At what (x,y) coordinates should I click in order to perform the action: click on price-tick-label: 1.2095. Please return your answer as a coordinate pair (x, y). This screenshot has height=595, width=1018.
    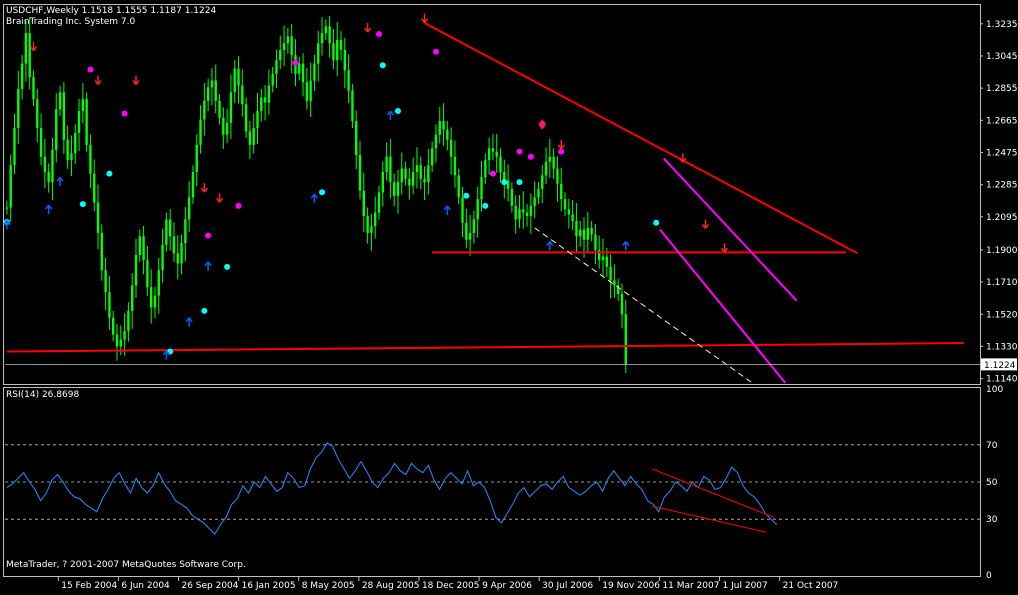
    Looking at the image, I should click on (1002, 218).